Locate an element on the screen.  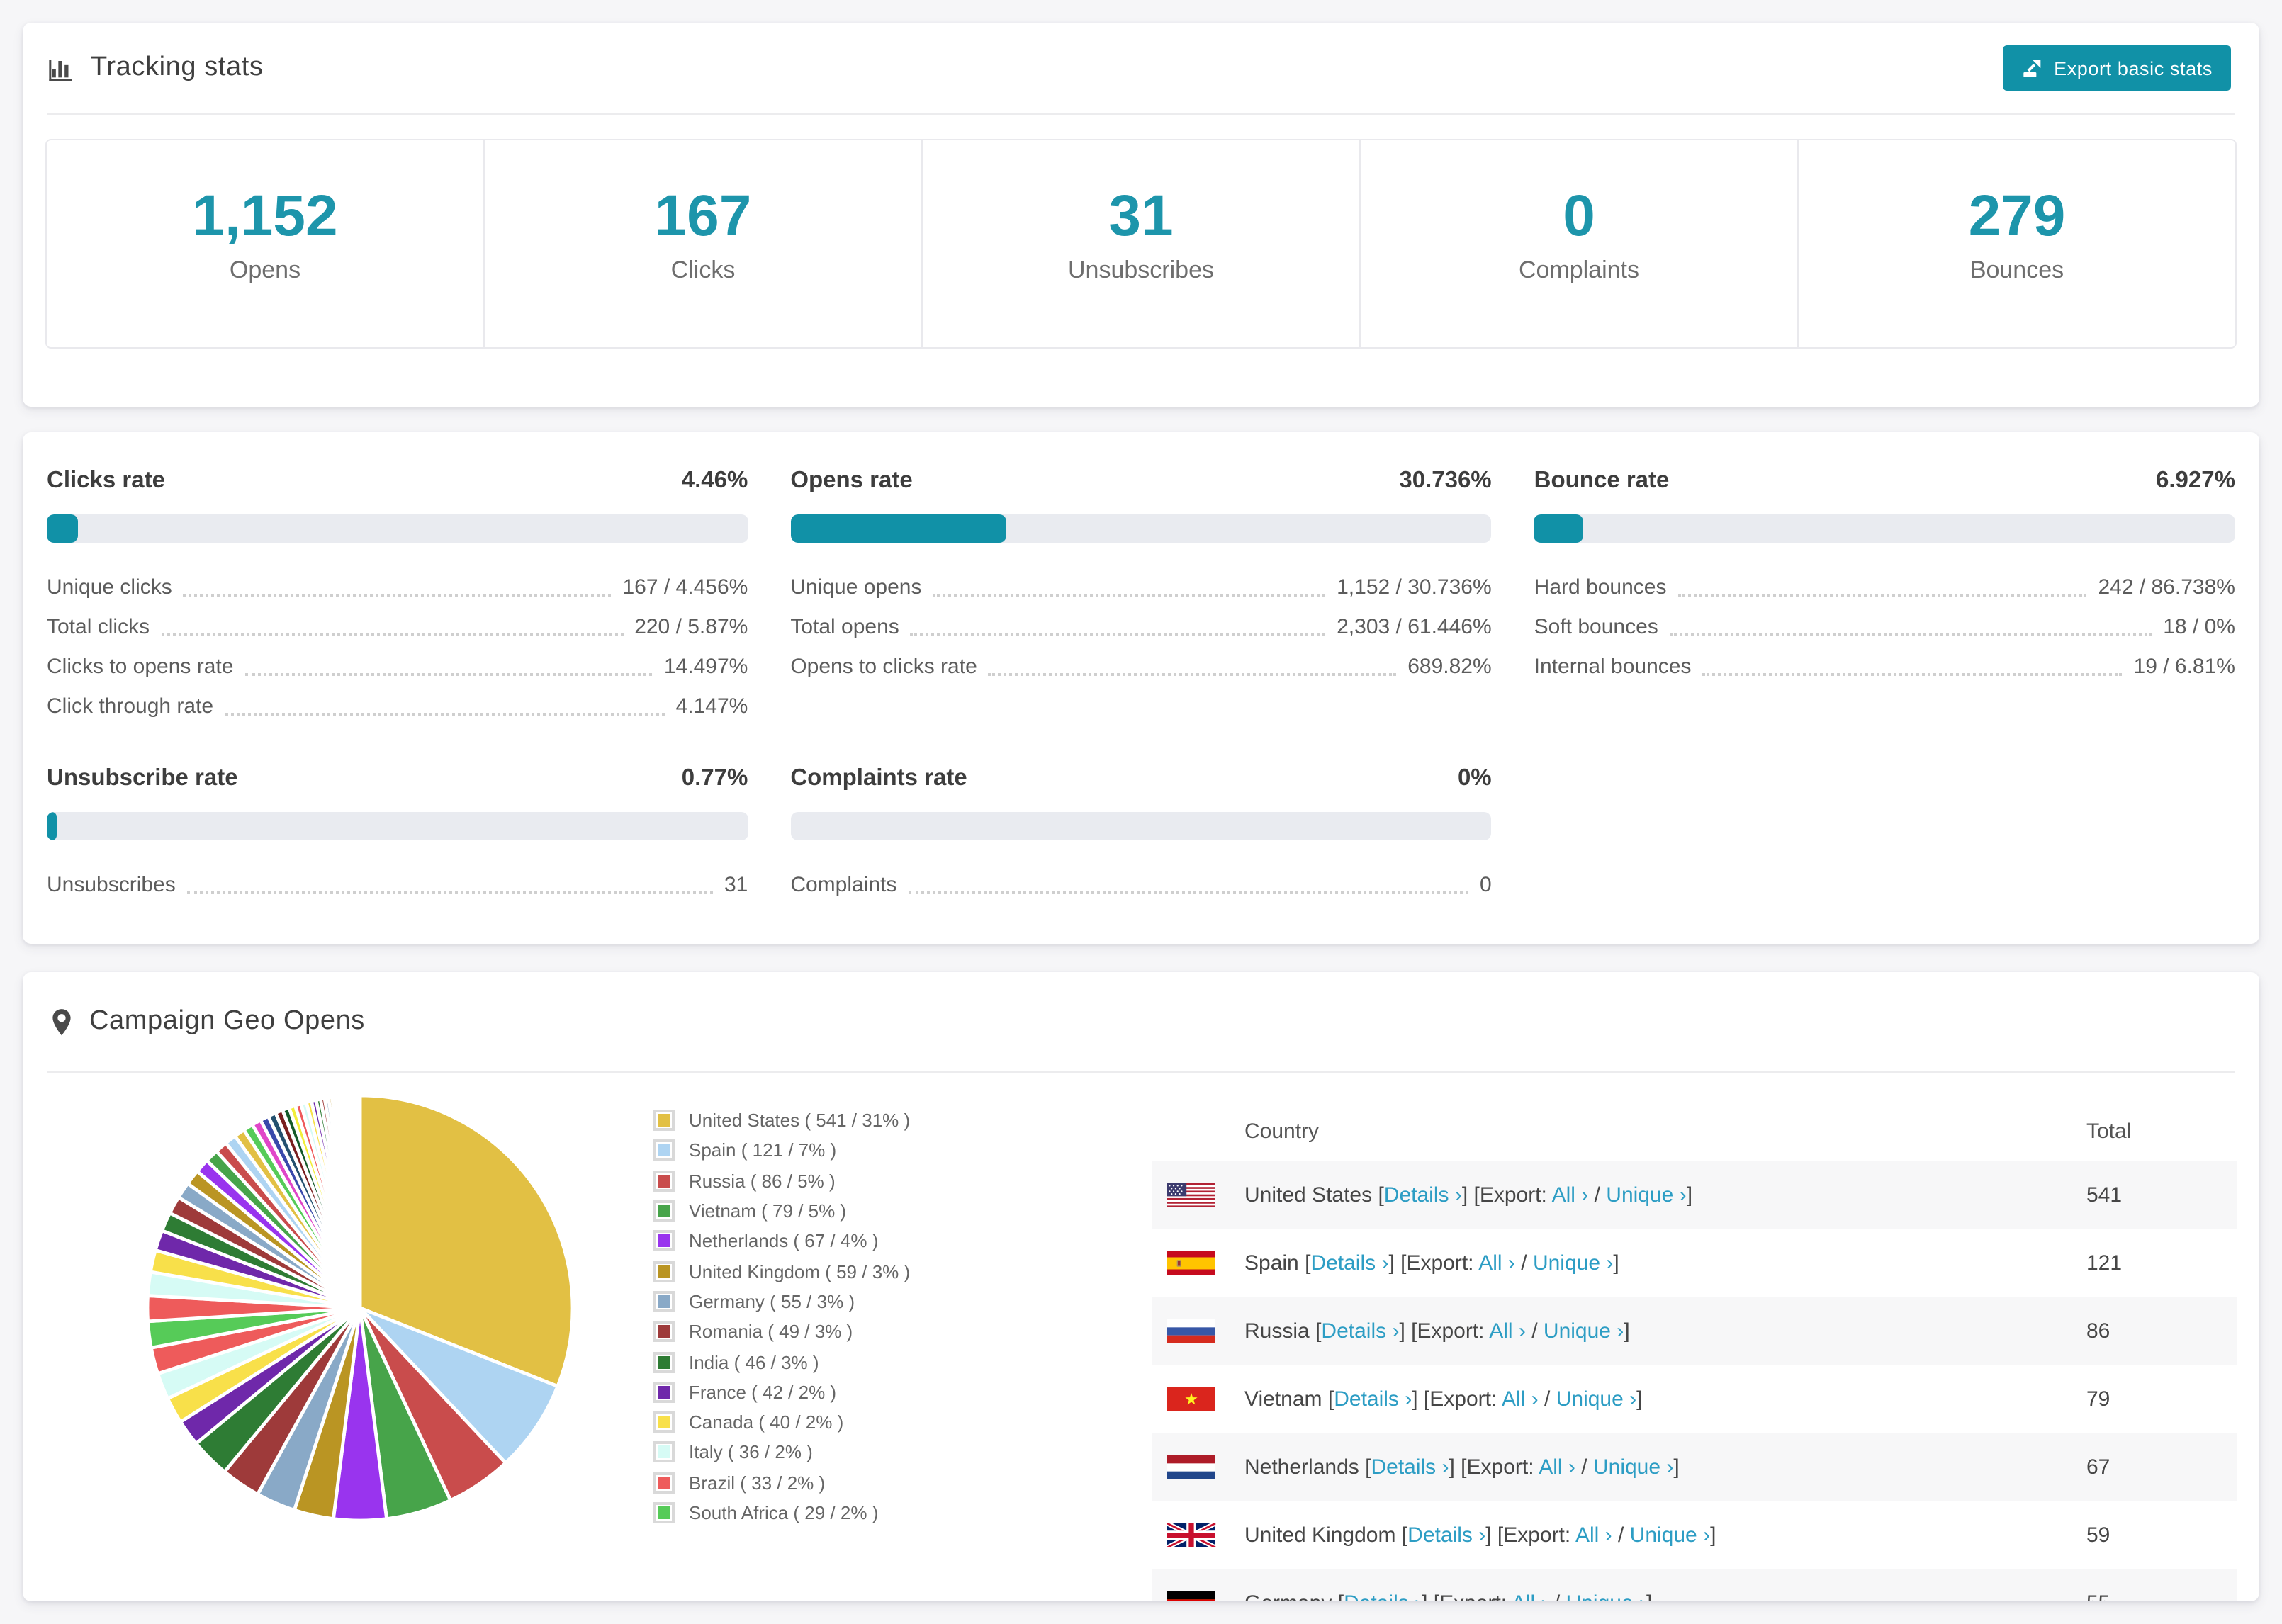
legend-item-romania: Romania ( 49 / 3% ) is located at coordinates (782, 1332).